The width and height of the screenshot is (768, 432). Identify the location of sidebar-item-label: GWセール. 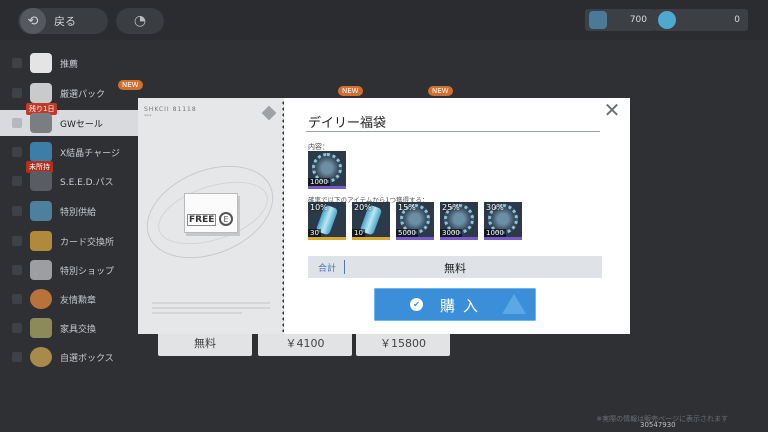
(81, 124).